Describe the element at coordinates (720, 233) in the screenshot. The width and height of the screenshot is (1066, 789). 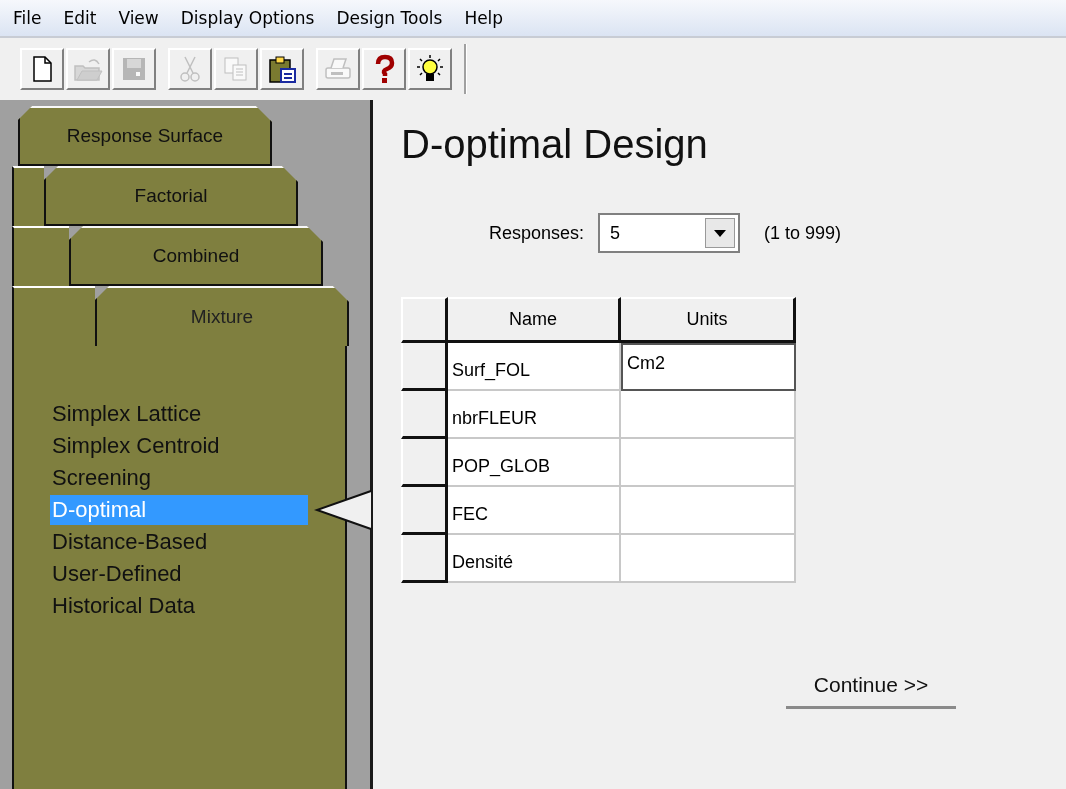
I see `dropdown-arrow-icon` at that location.